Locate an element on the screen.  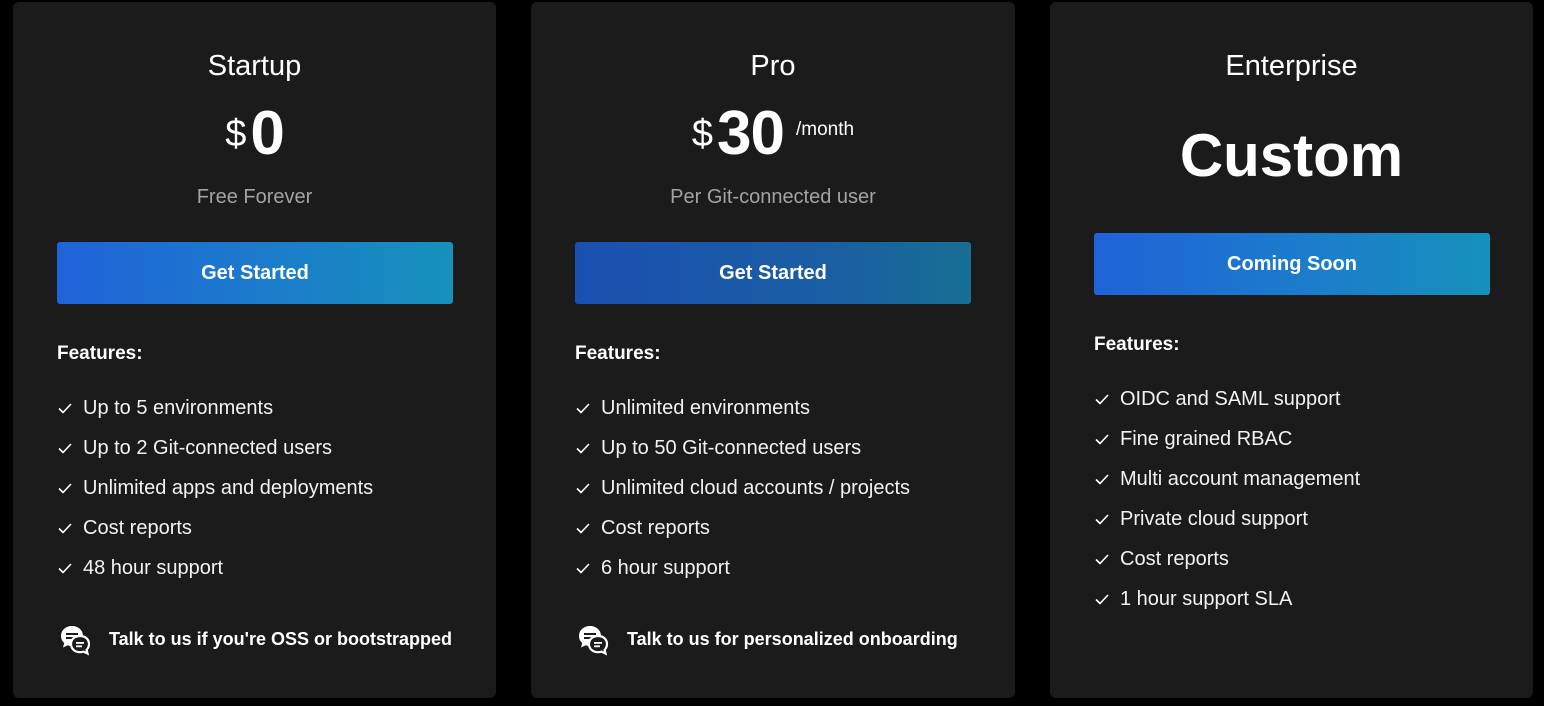
feature-label: Unlimited cloud accounts / projects is located at coordinates (756, 487).